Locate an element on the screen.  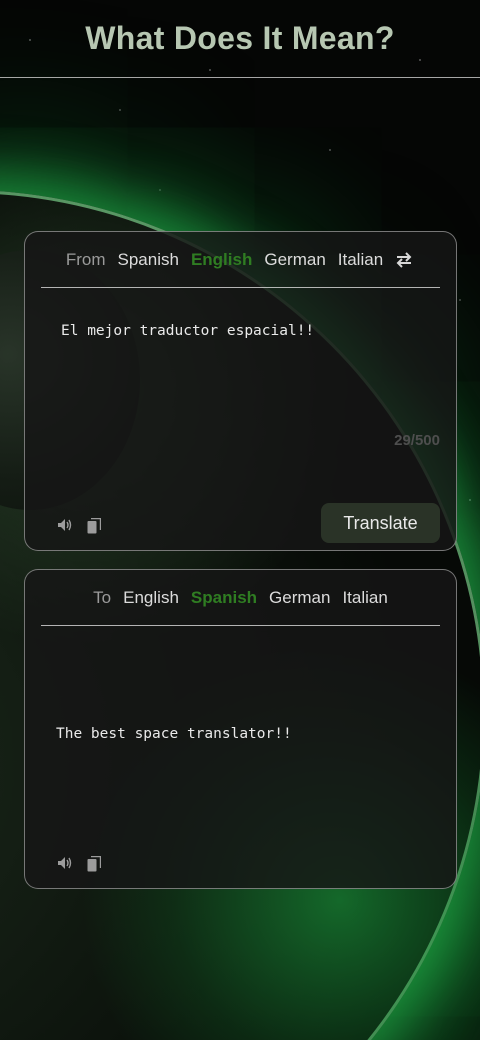
page-title: What Does It Mean? is located at coordinates (240, 38).